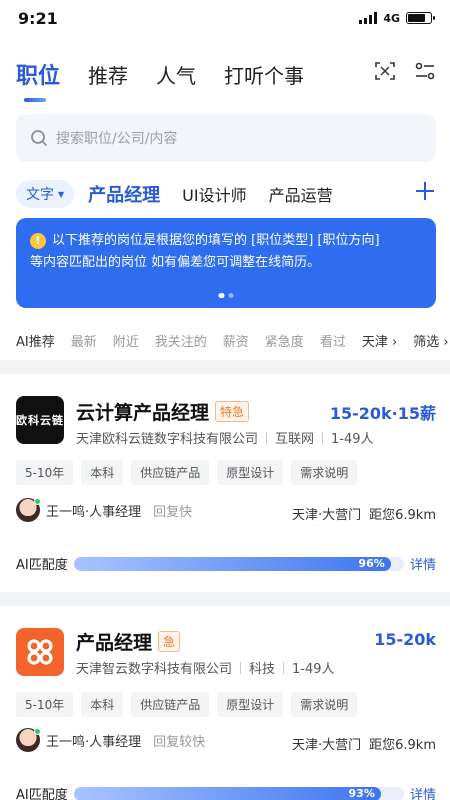 The image size is (450, 800). Describe the element at coordinates (40, 420) in the screenshot. I see `company-logo: 欧科云链` at that location.